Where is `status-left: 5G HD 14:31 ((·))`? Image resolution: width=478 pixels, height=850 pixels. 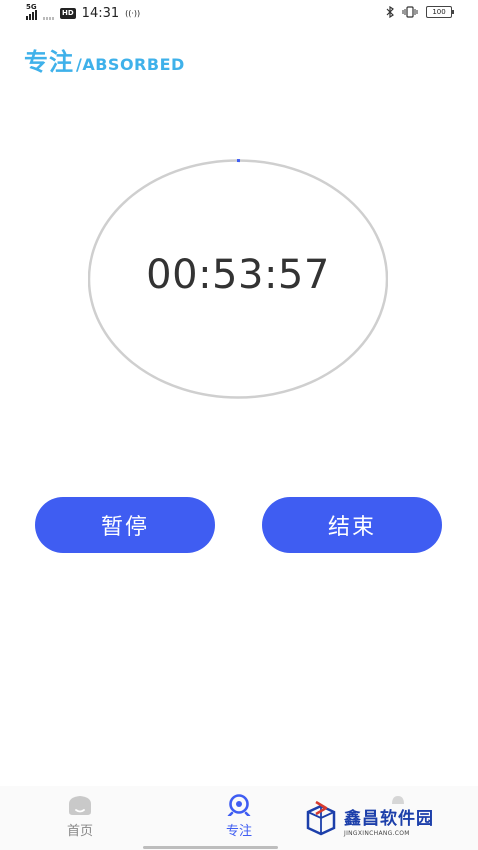 status-left: 5G HD 14:31 ((·)) is located at coordinates (83, 12).